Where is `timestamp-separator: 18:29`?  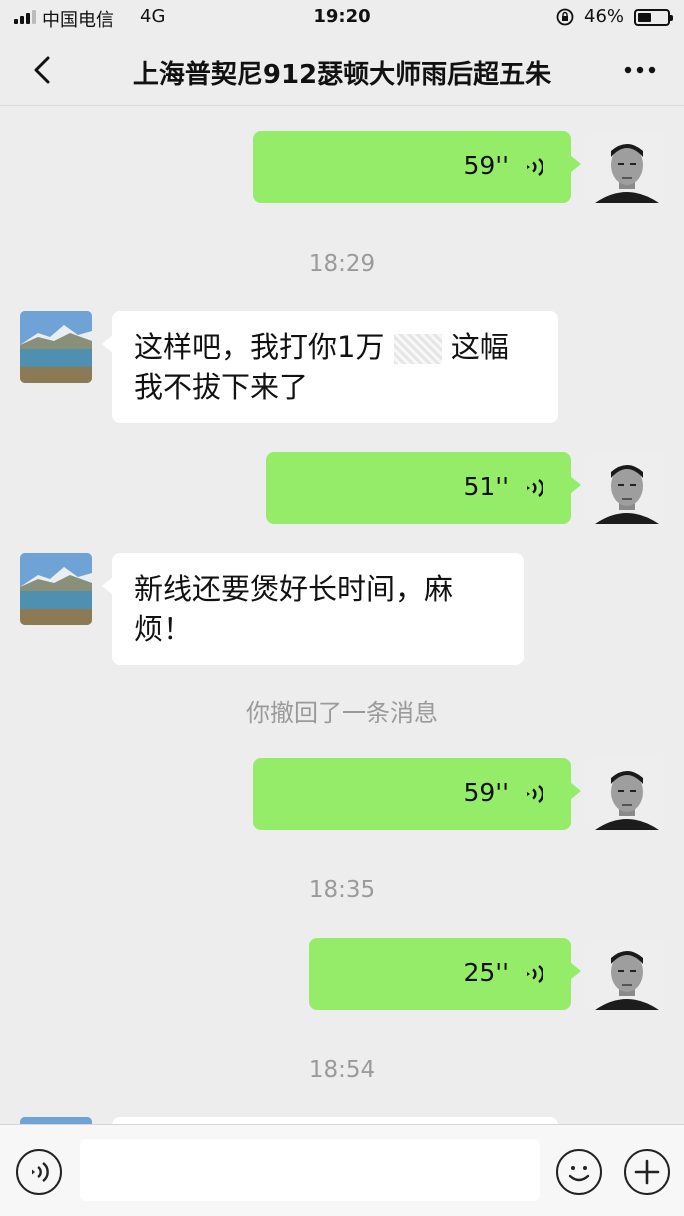
timestamp-separator: 18:29 is located at coordinates (342, 264).